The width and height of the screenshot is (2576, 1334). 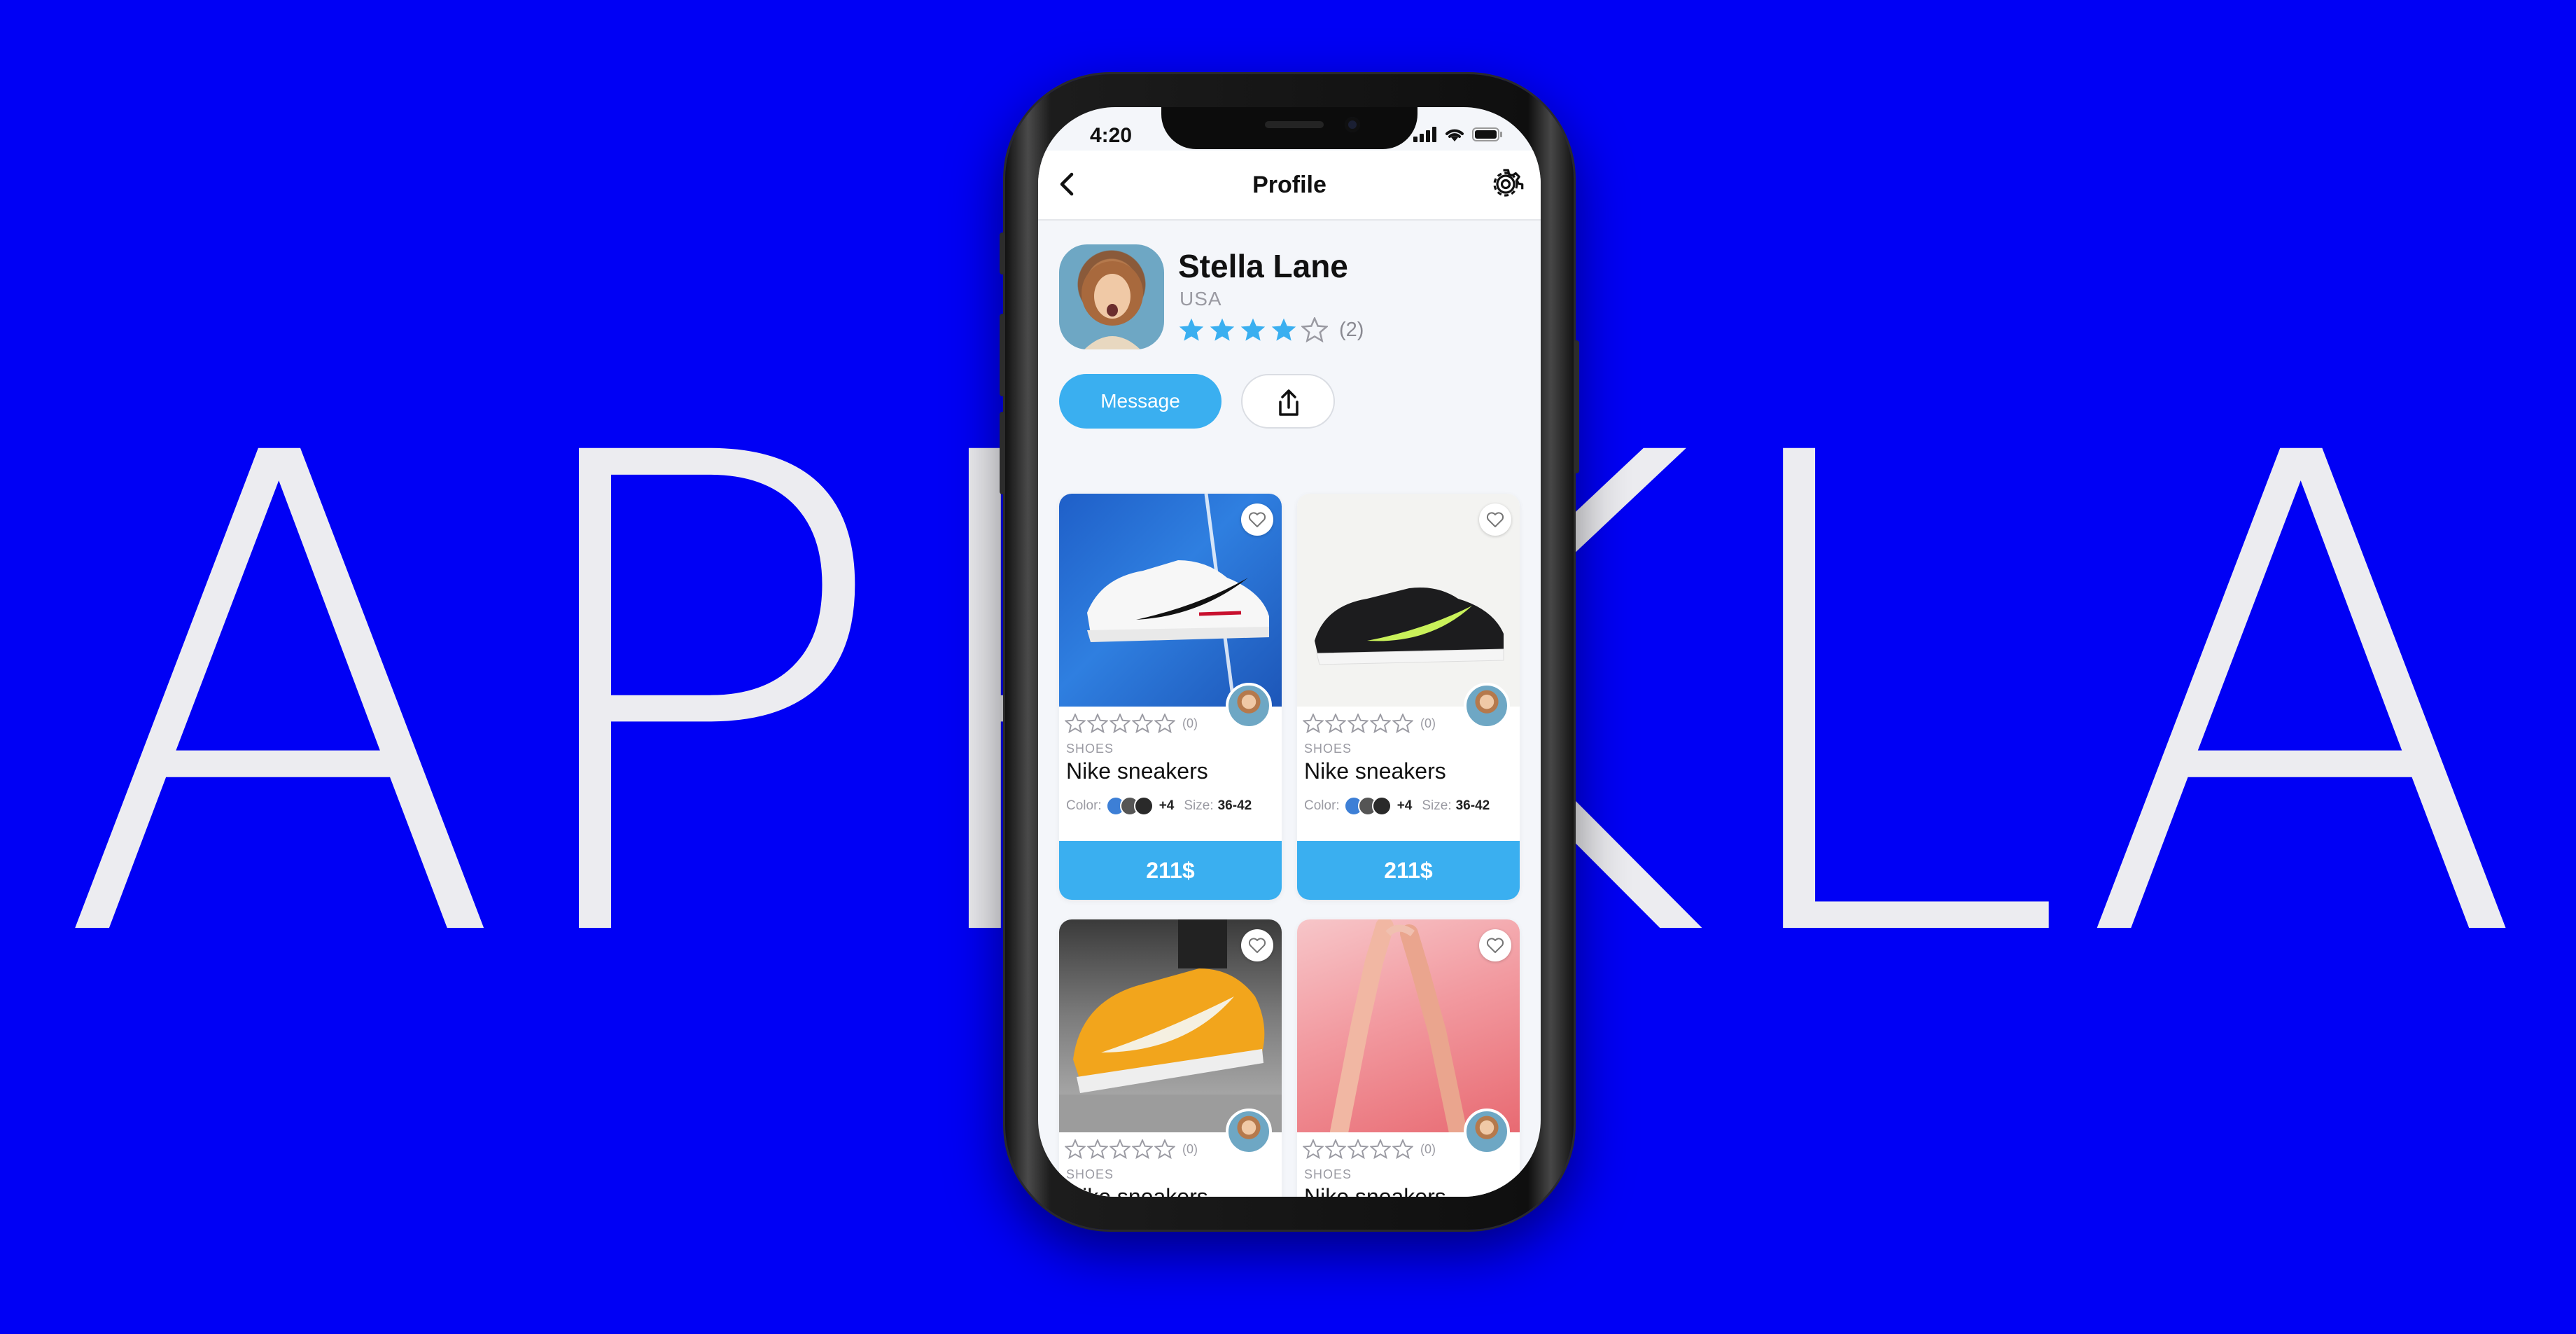 I want to click on battery-icon, so click(x=1487, y=134).